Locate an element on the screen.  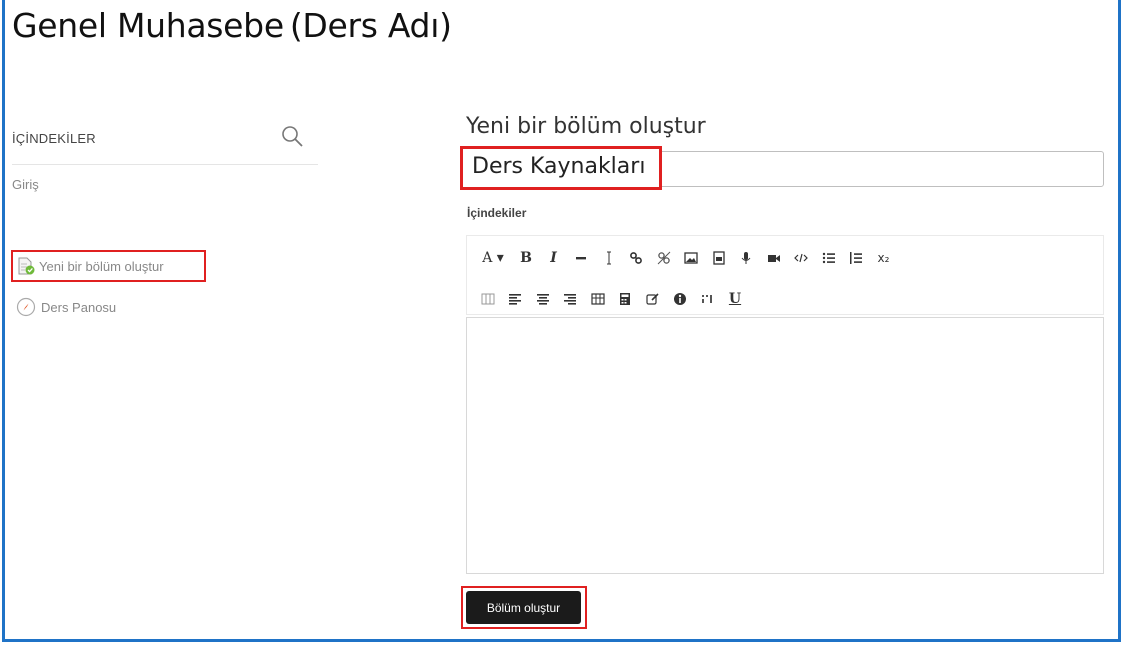
align-left-icon is located at coordinates (515, 299).